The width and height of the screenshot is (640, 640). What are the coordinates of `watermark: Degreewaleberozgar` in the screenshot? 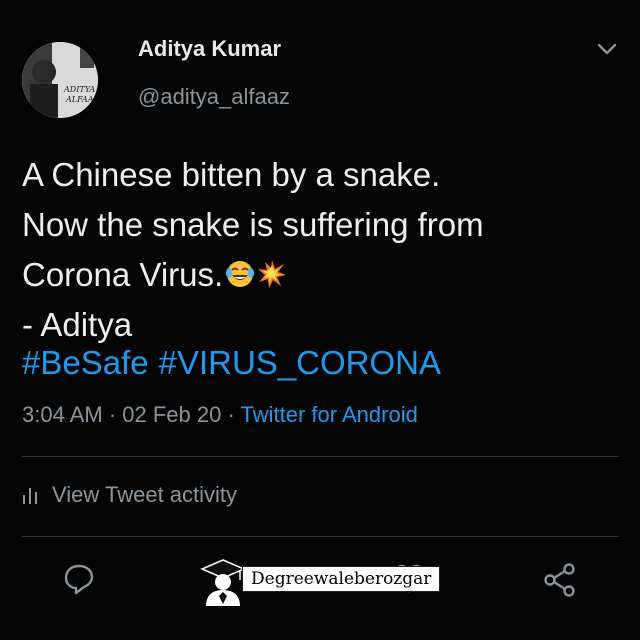 It's located at (319, 582).